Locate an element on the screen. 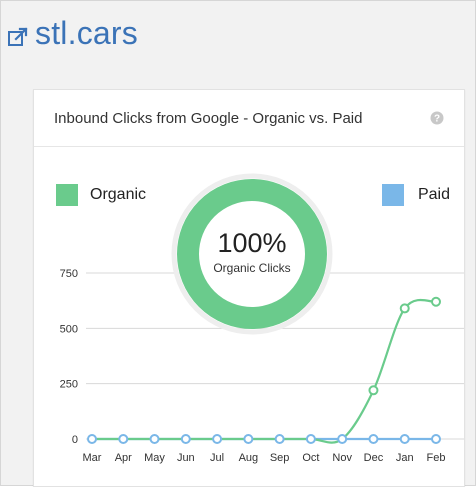 This screenshot has width=476, height=487. legend-organic-swatch is located at coordinates (67, 195).